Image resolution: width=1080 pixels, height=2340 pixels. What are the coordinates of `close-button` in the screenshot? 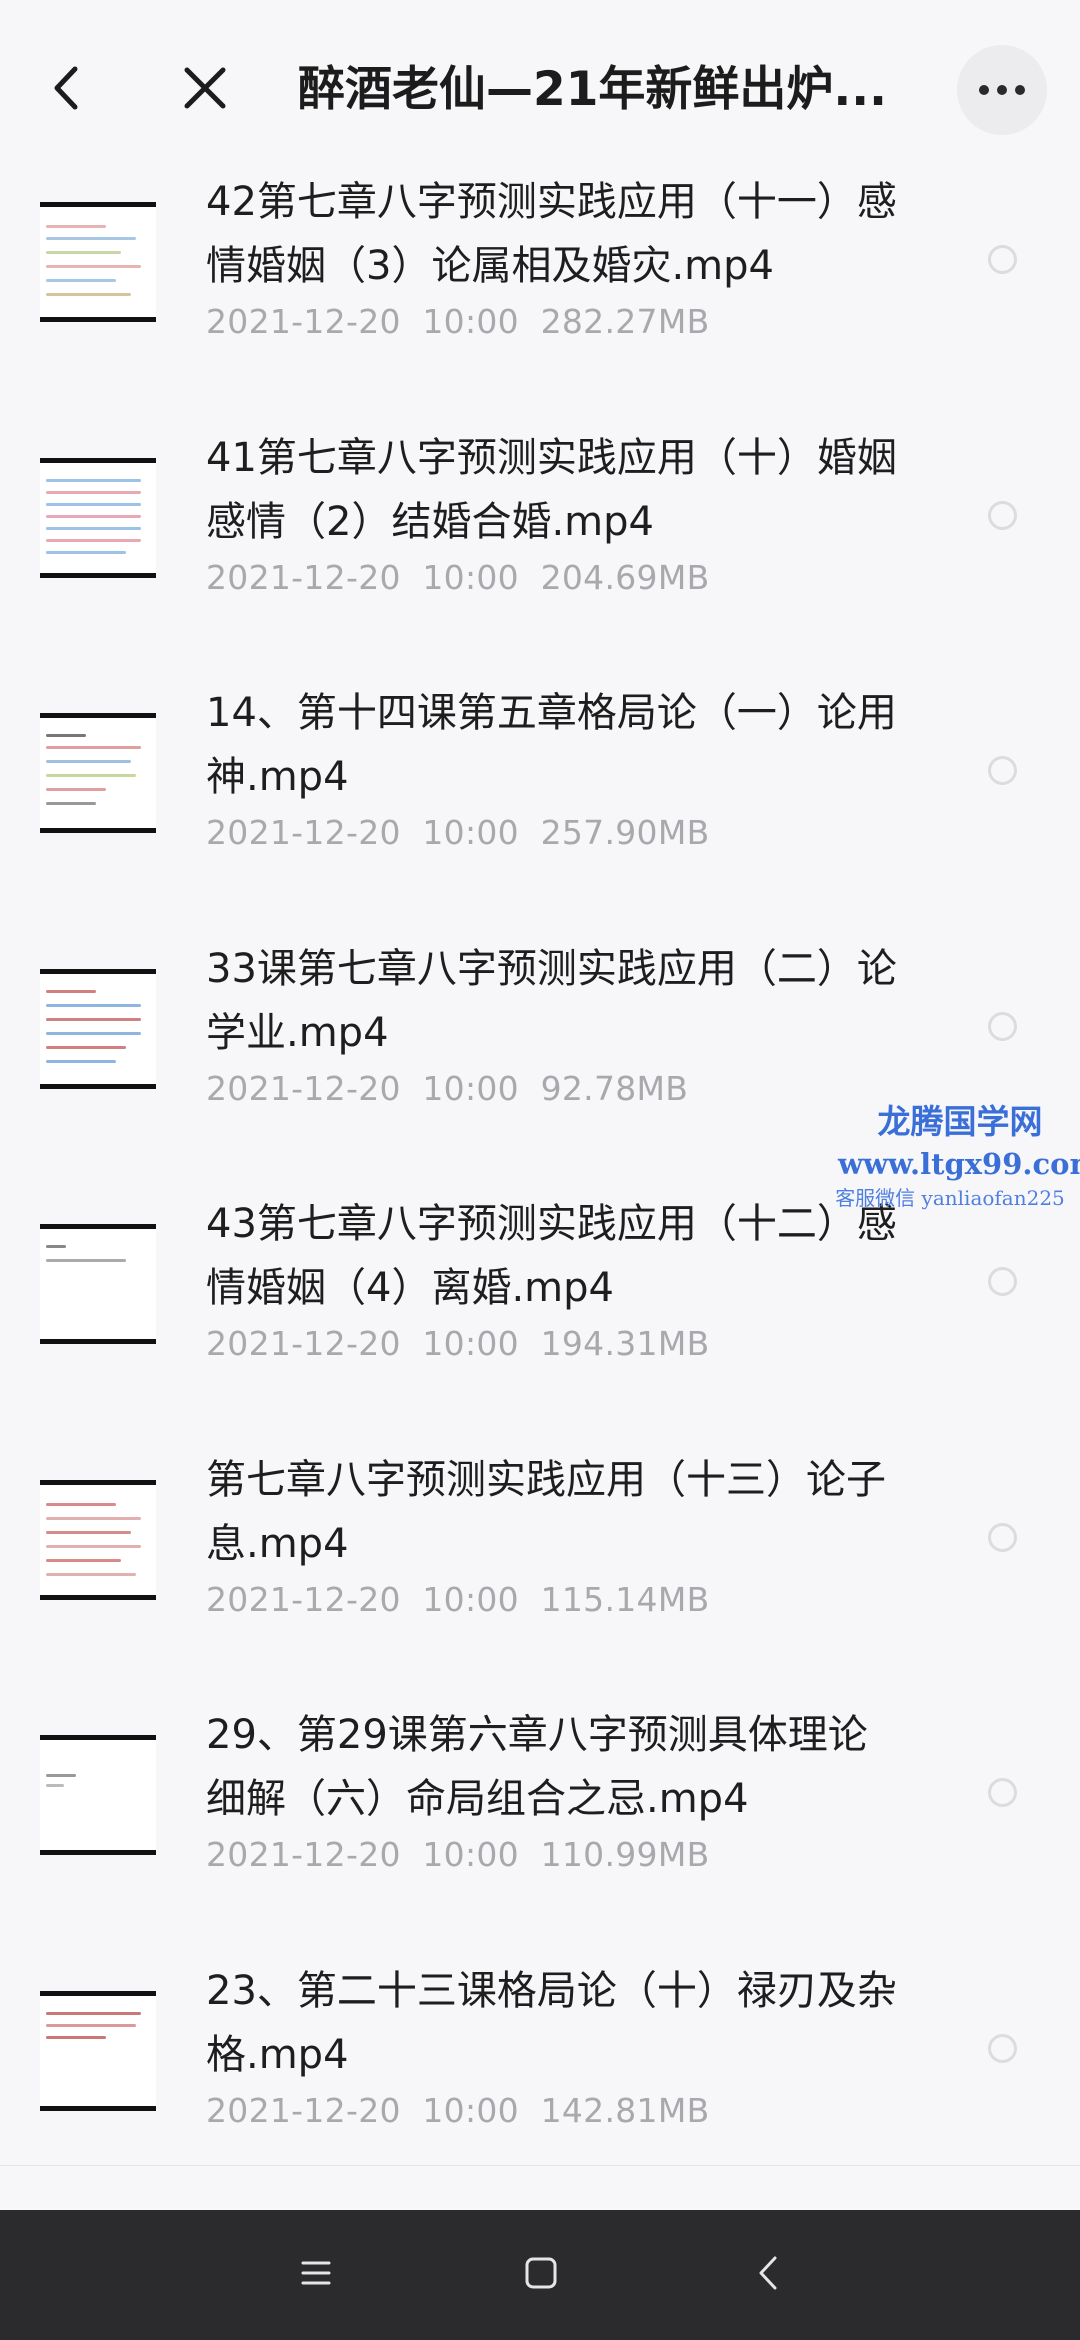 It's located at (205, 90).